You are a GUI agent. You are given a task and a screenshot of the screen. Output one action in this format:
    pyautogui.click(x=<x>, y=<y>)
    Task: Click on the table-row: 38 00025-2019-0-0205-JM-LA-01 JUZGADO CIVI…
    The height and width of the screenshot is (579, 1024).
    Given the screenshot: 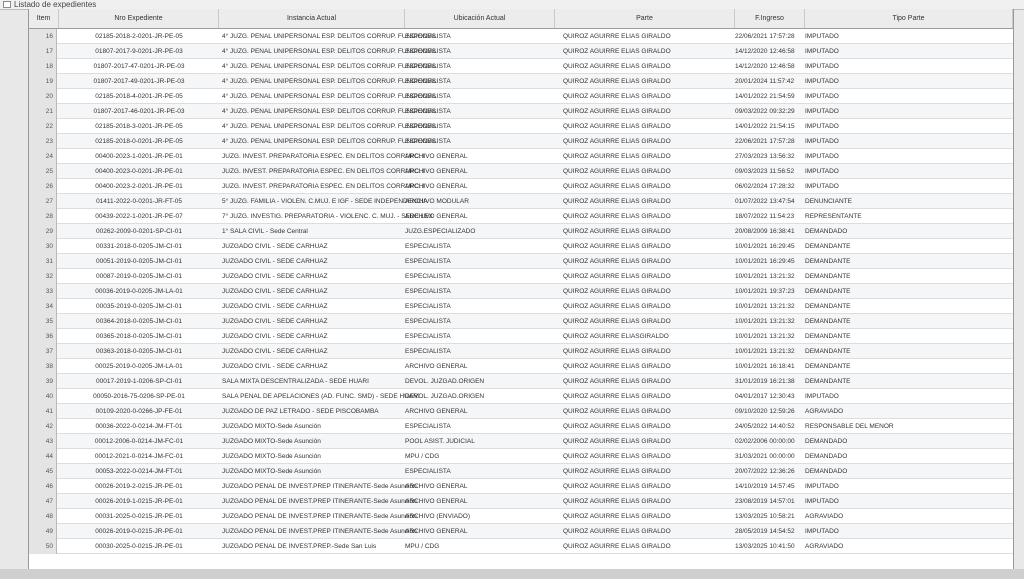 What is the action you would take?
    pyautogui.click(x=521, y=366)
    